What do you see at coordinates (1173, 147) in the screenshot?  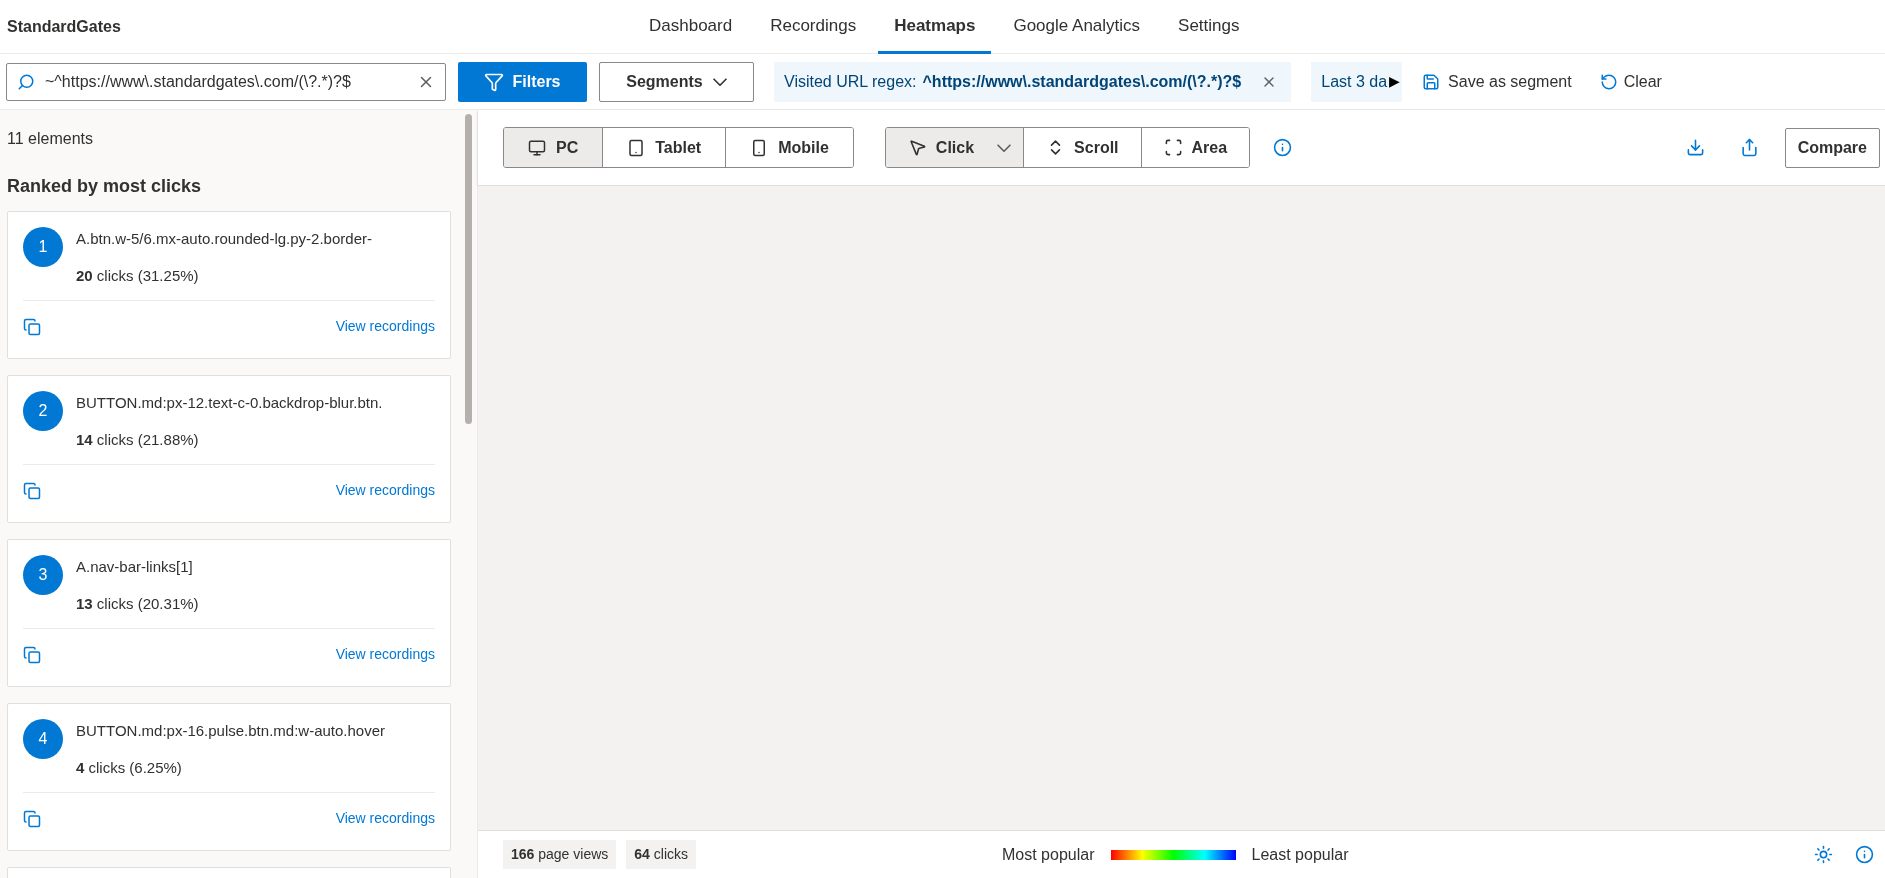 I see `area-select-icon` at bounding box center [1173, 147].